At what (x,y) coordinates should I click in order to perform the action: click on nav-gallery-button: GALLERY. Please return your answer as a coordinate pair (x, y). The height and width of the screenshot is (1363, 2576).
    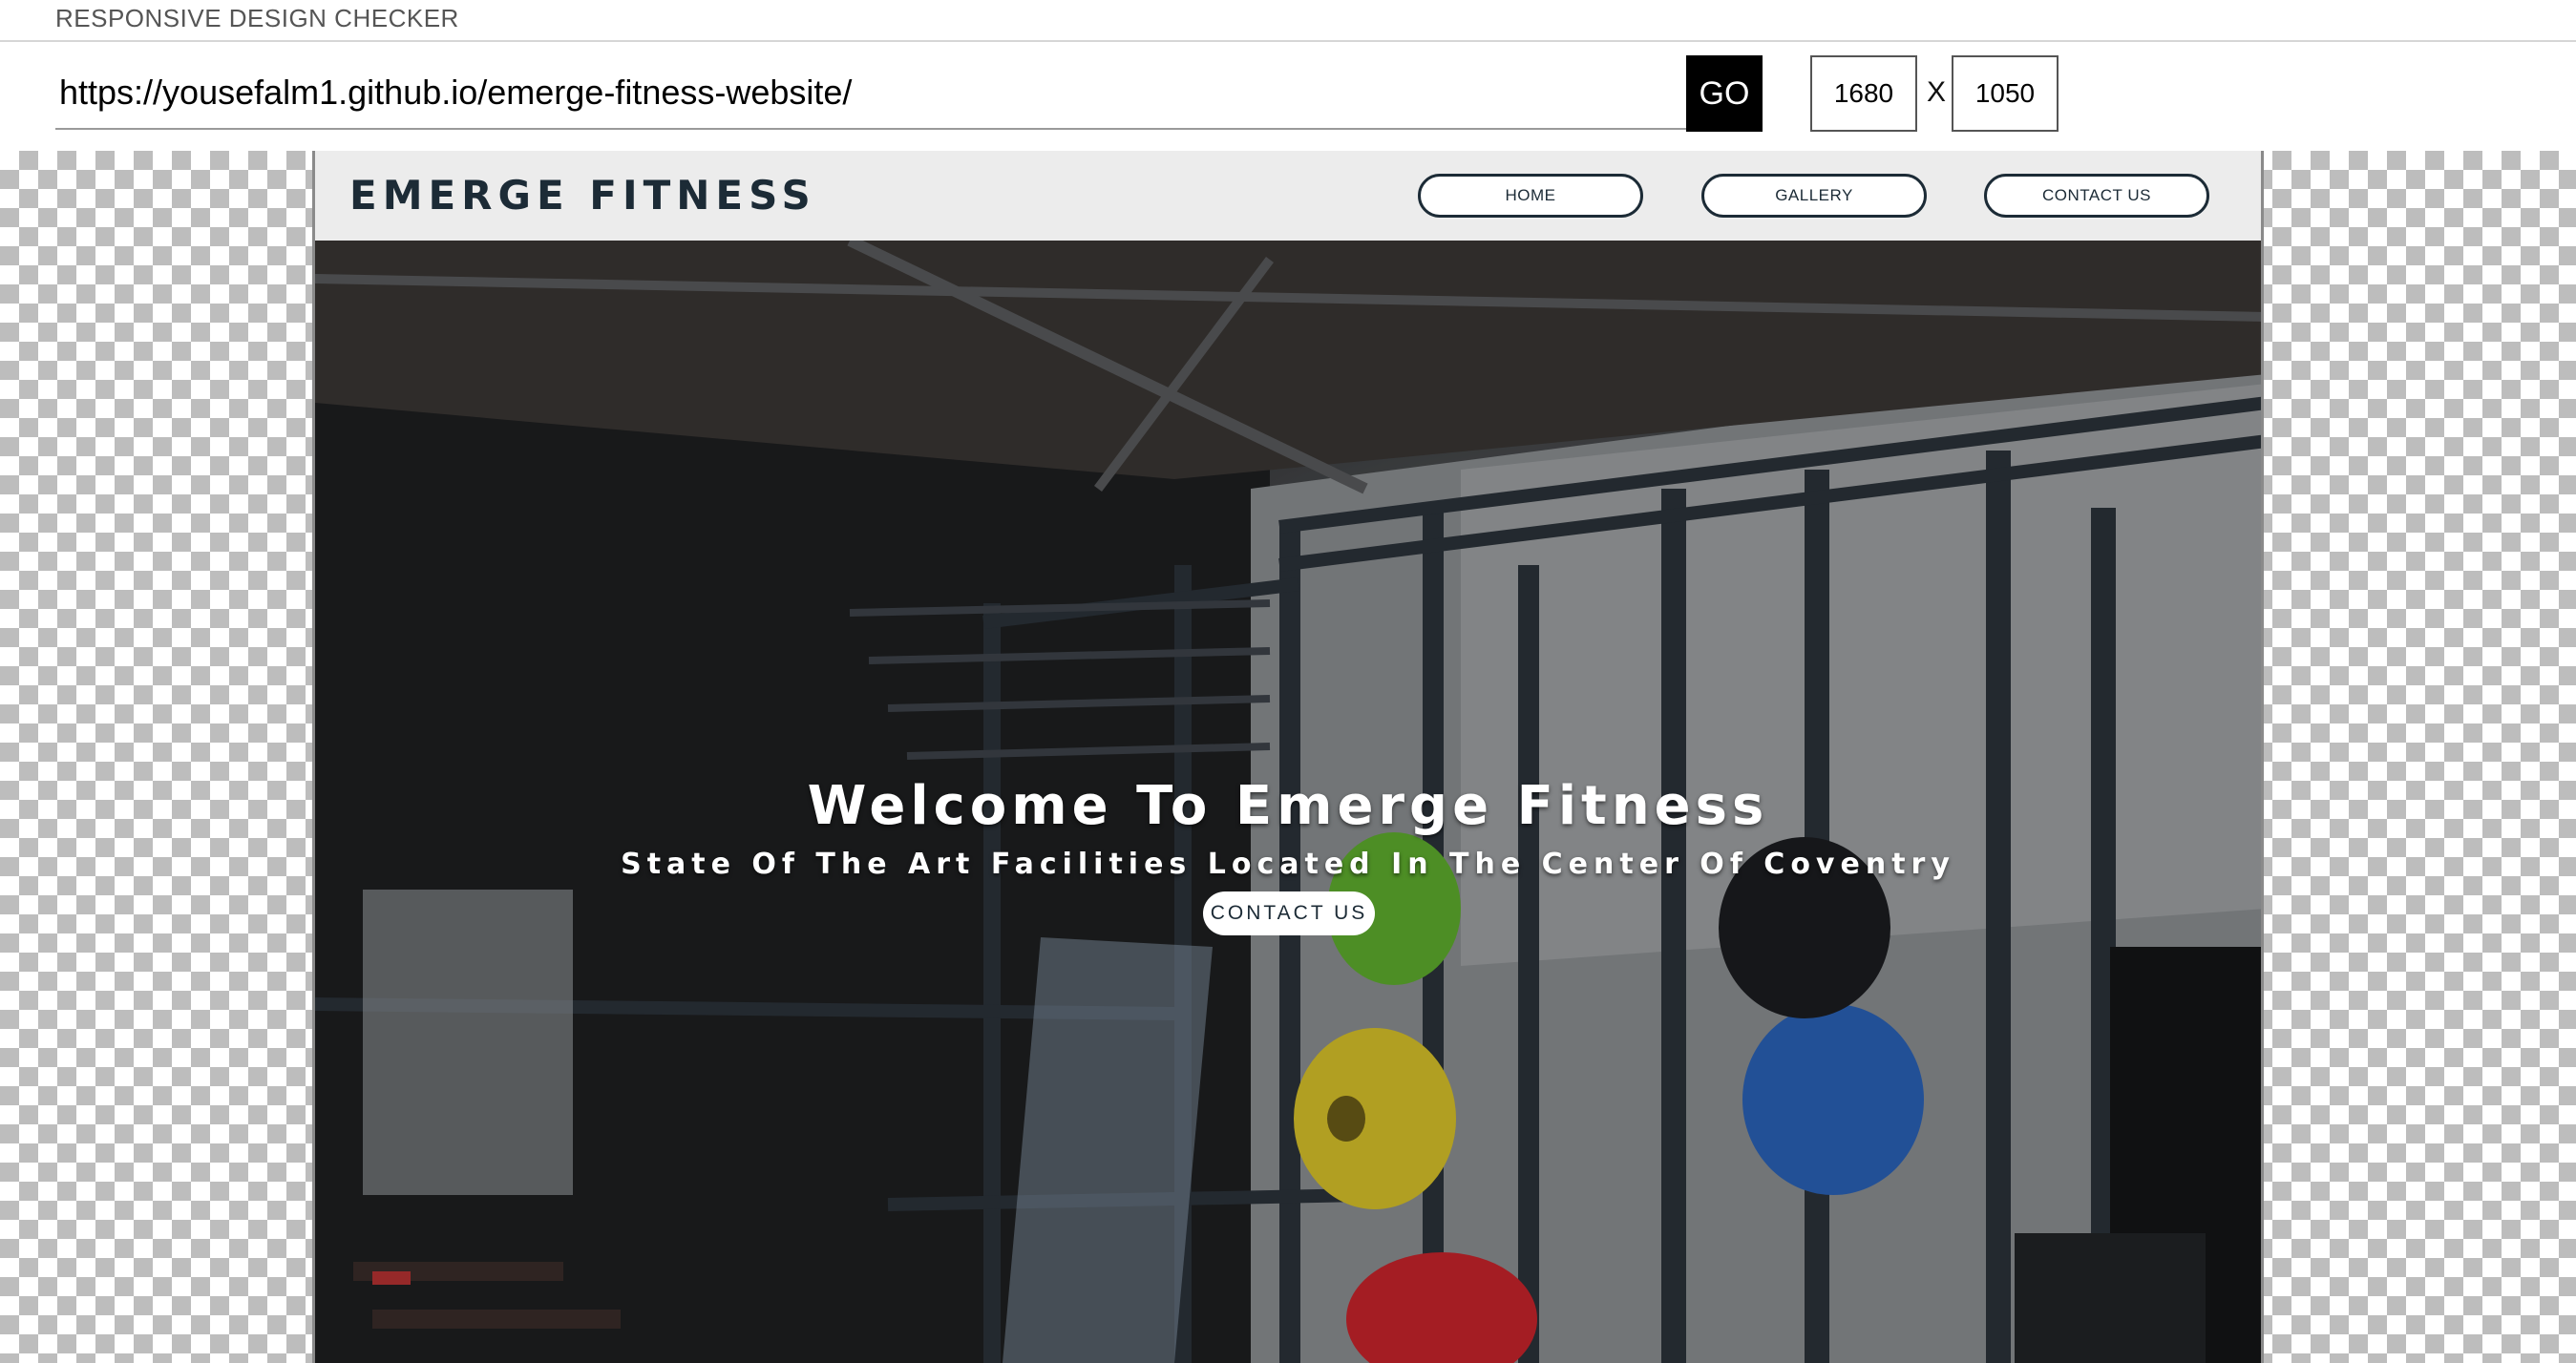
    Looking at the image, I should click on (1814, 196).